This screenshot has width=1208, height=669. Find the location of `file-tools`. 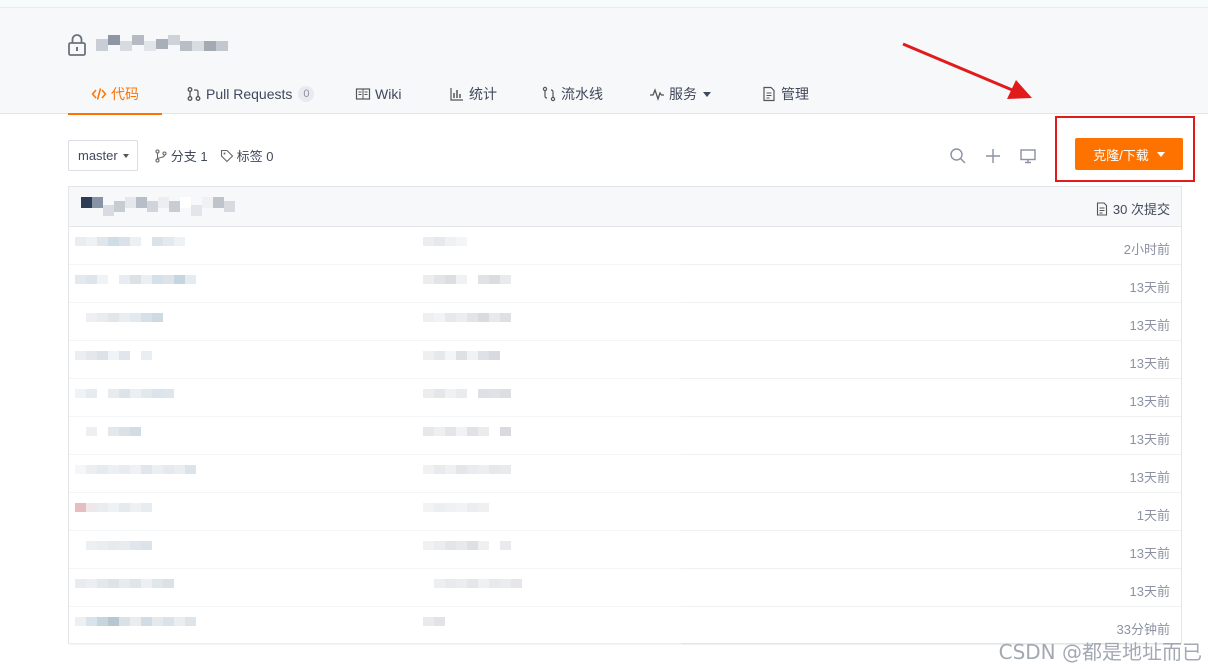

file-tools is located at coordinates (1000, 156).